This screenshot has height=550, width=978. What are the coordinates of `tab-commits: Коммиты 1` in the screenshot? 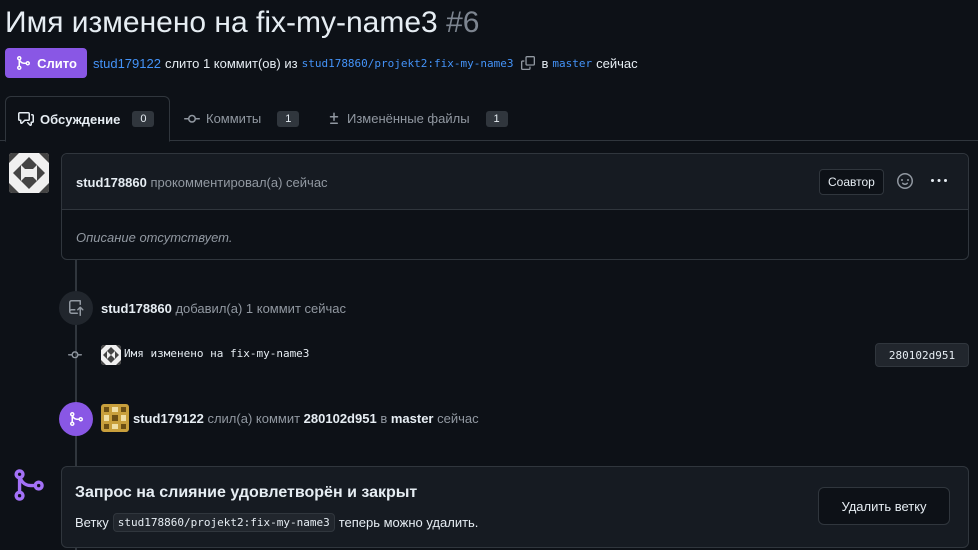 It's located at (241, 118).